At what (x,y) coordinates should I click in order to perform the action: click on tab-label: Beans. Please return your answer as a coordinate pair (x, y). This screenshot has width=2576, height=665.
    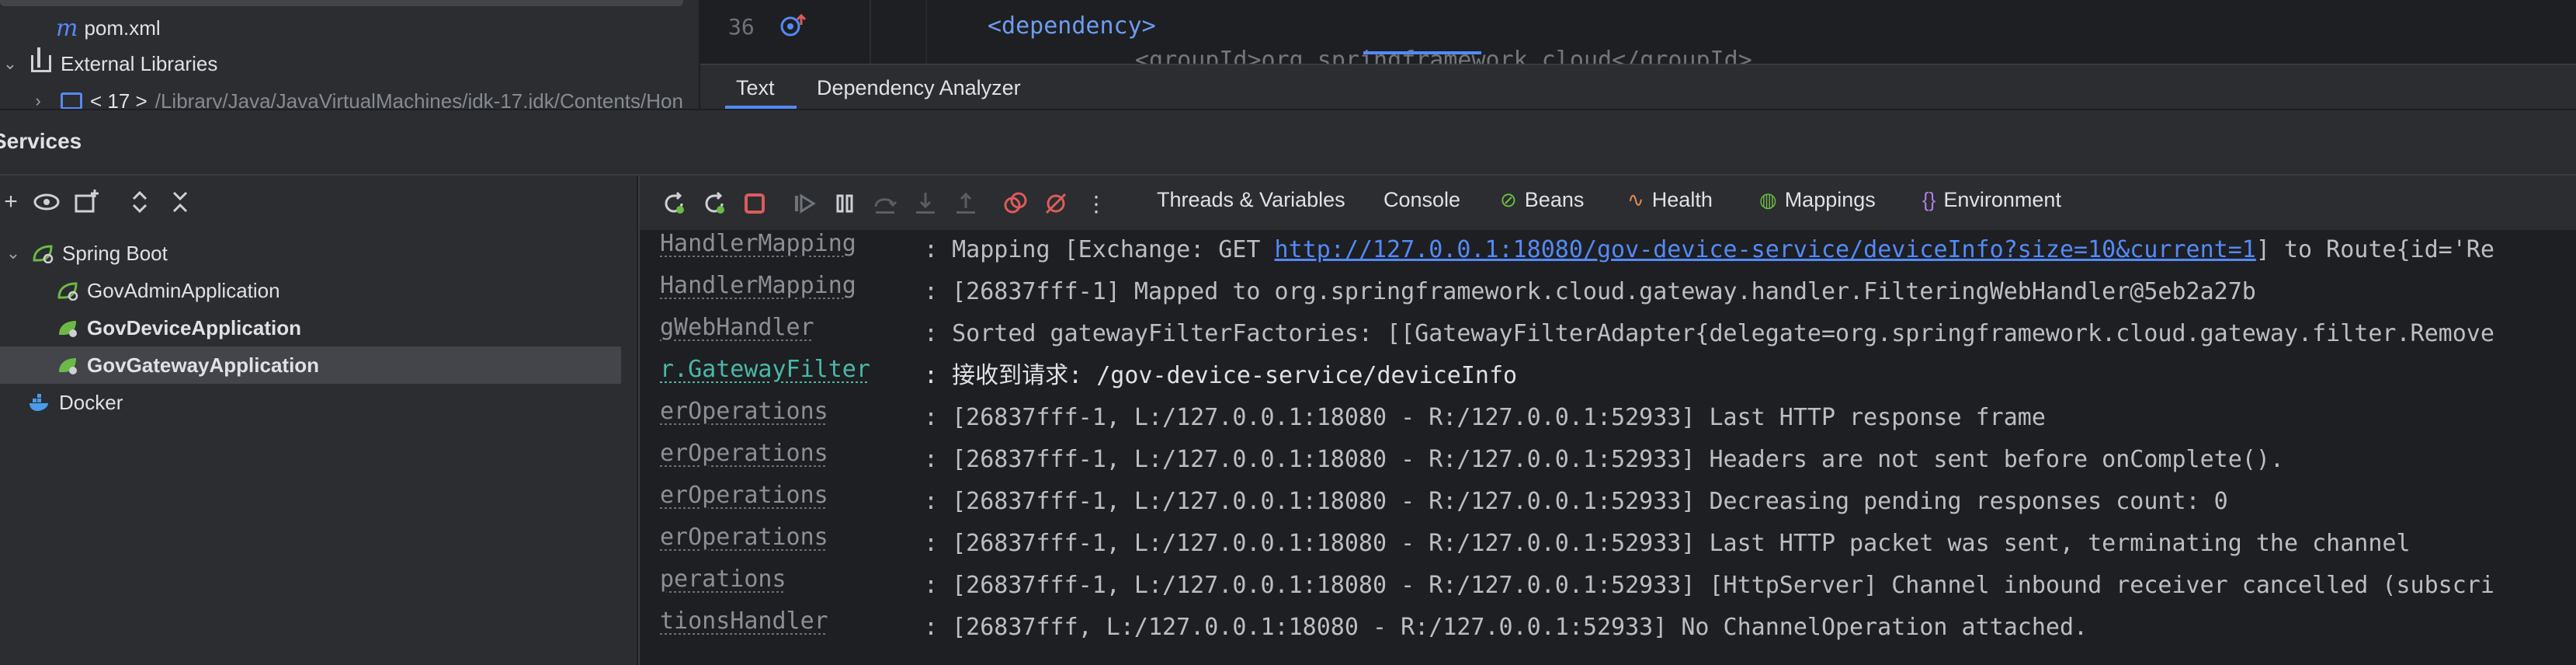
    Looking at the image, I should click on (1554, 200).